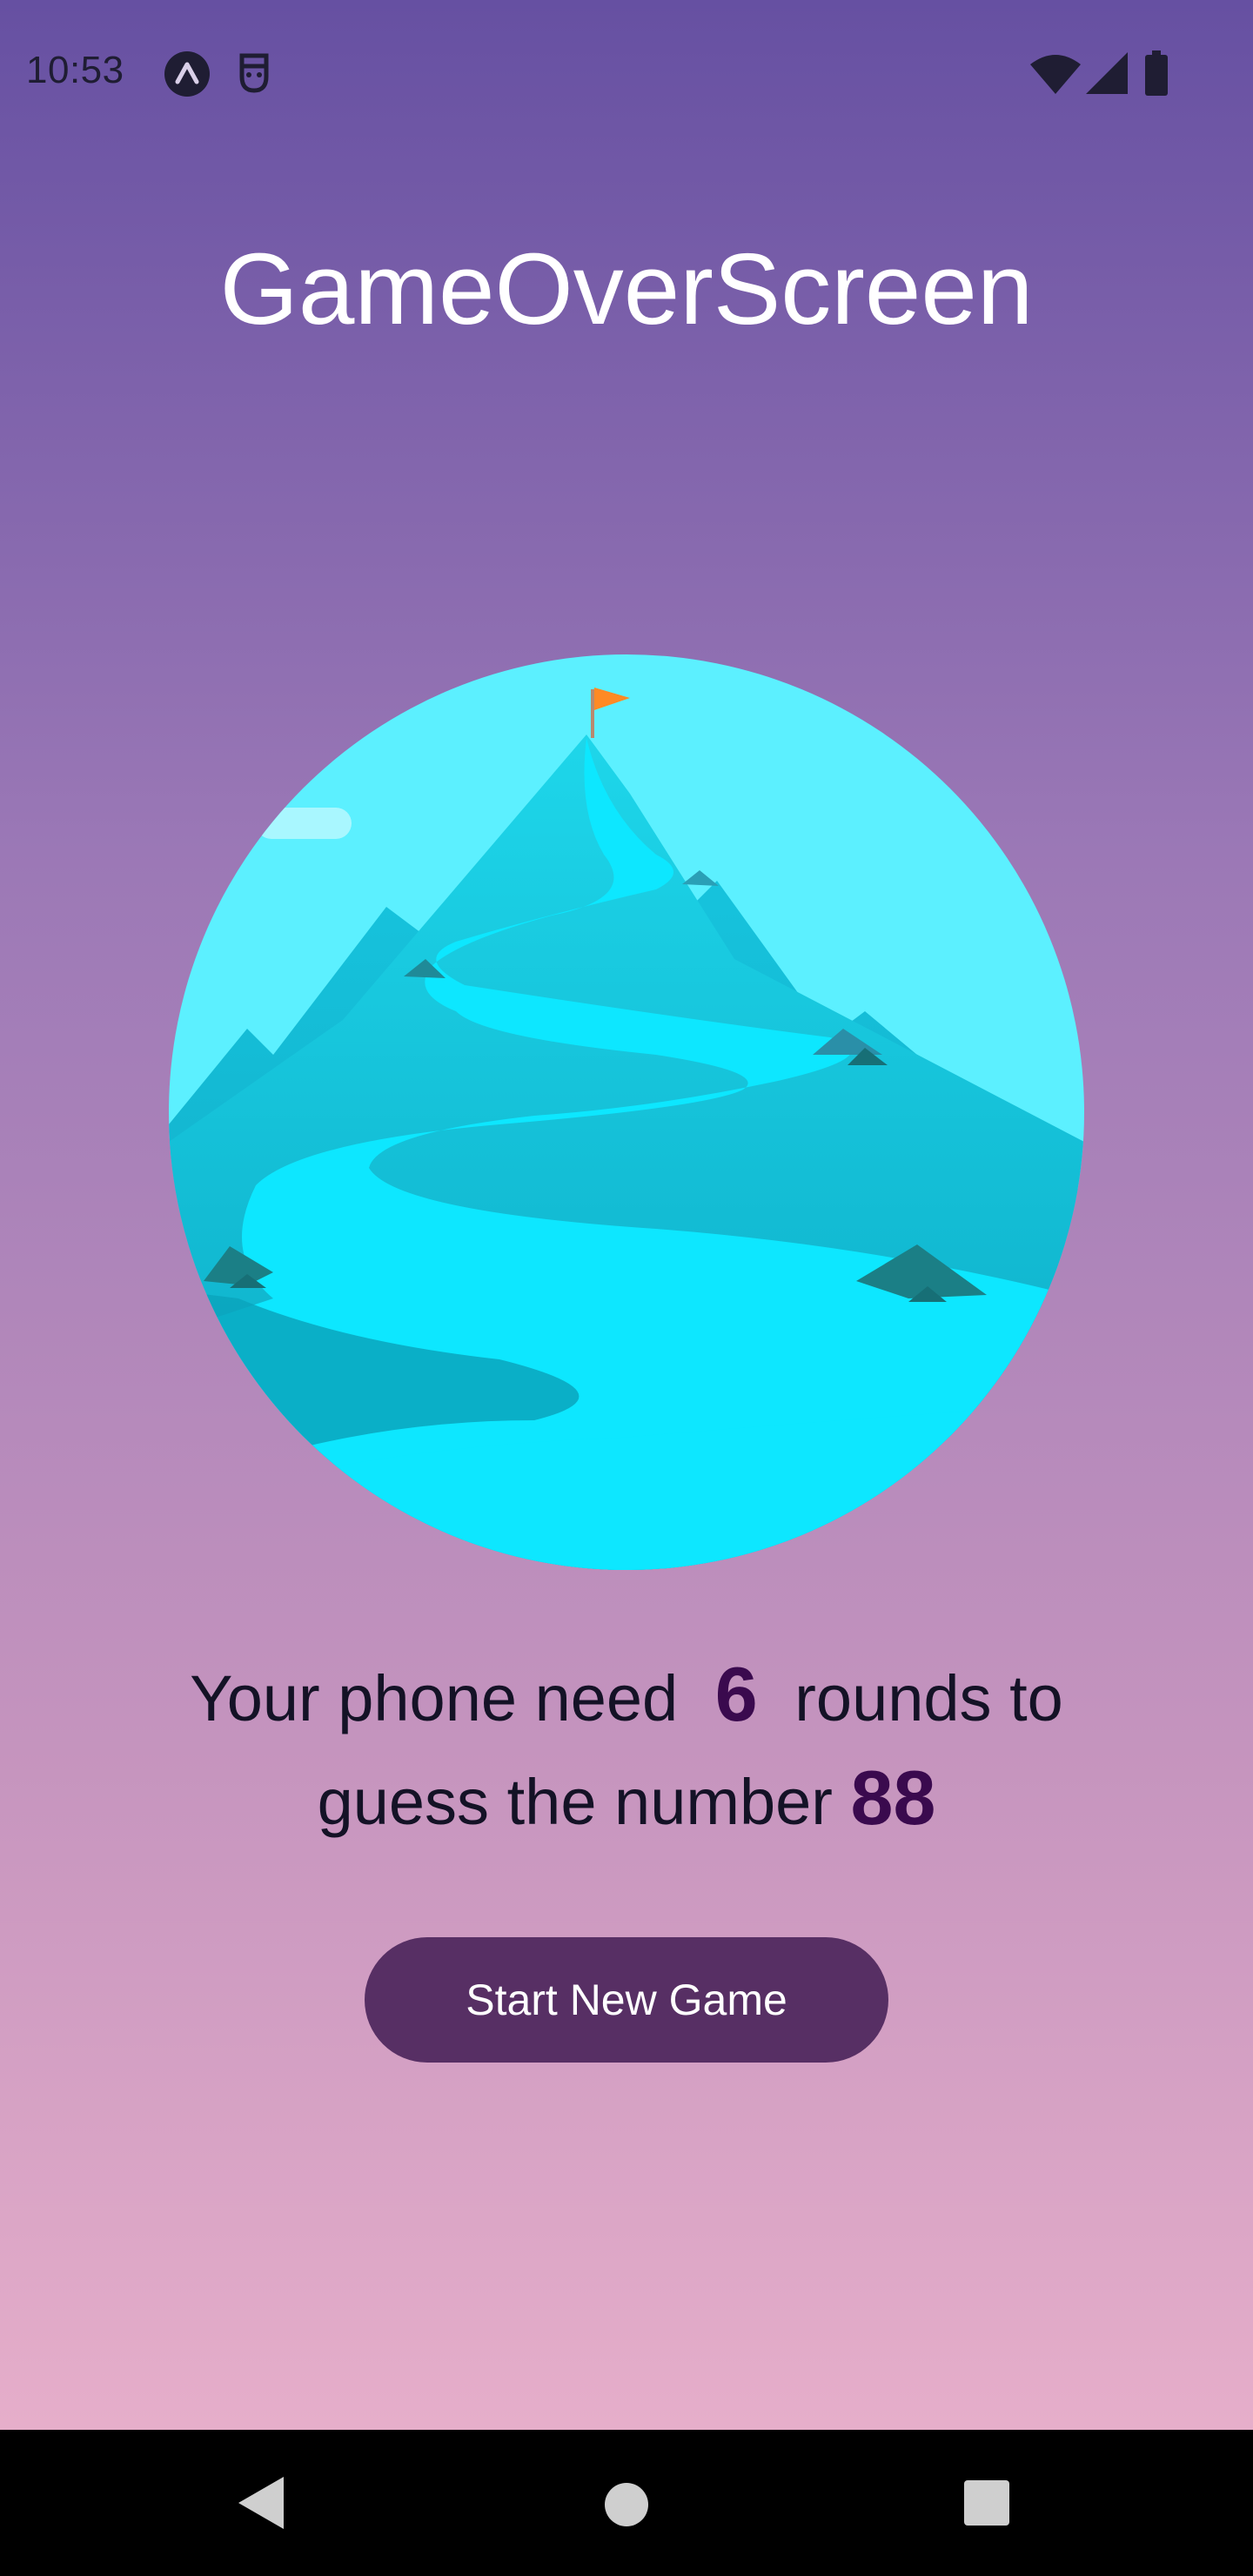 The image size is (1253, 2576). I want to click on wifi-icon, so click(1055, 74).